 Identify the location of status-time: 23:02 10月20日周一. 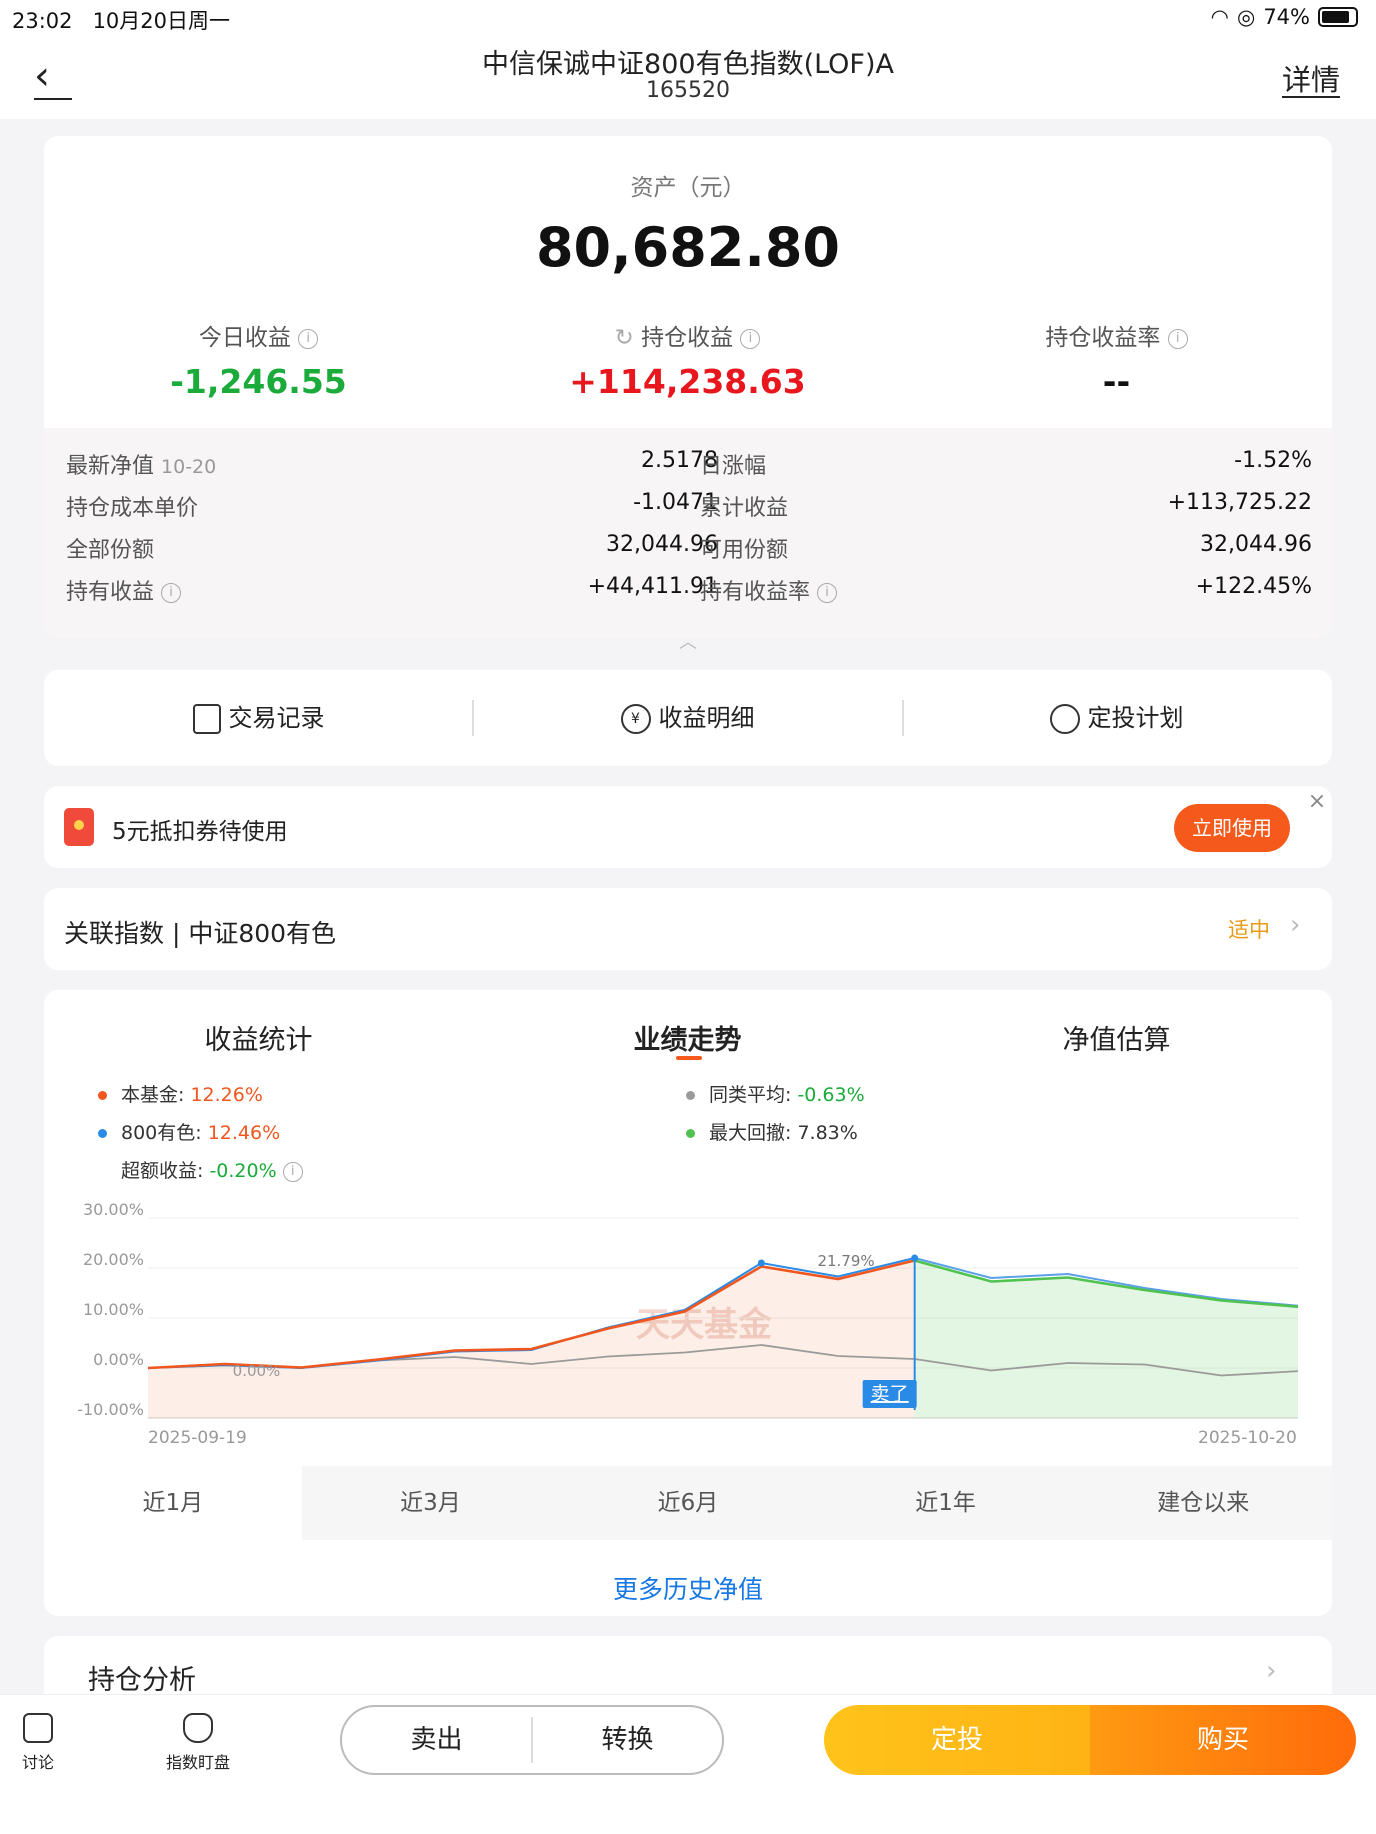
(121, 21).